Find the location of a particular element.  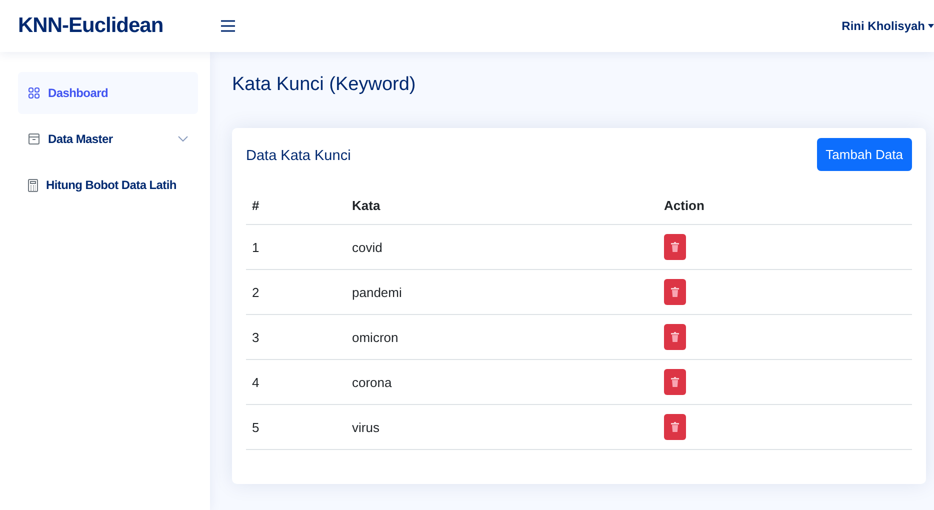

table-cell: omicron is located at coordinates (502, 337).